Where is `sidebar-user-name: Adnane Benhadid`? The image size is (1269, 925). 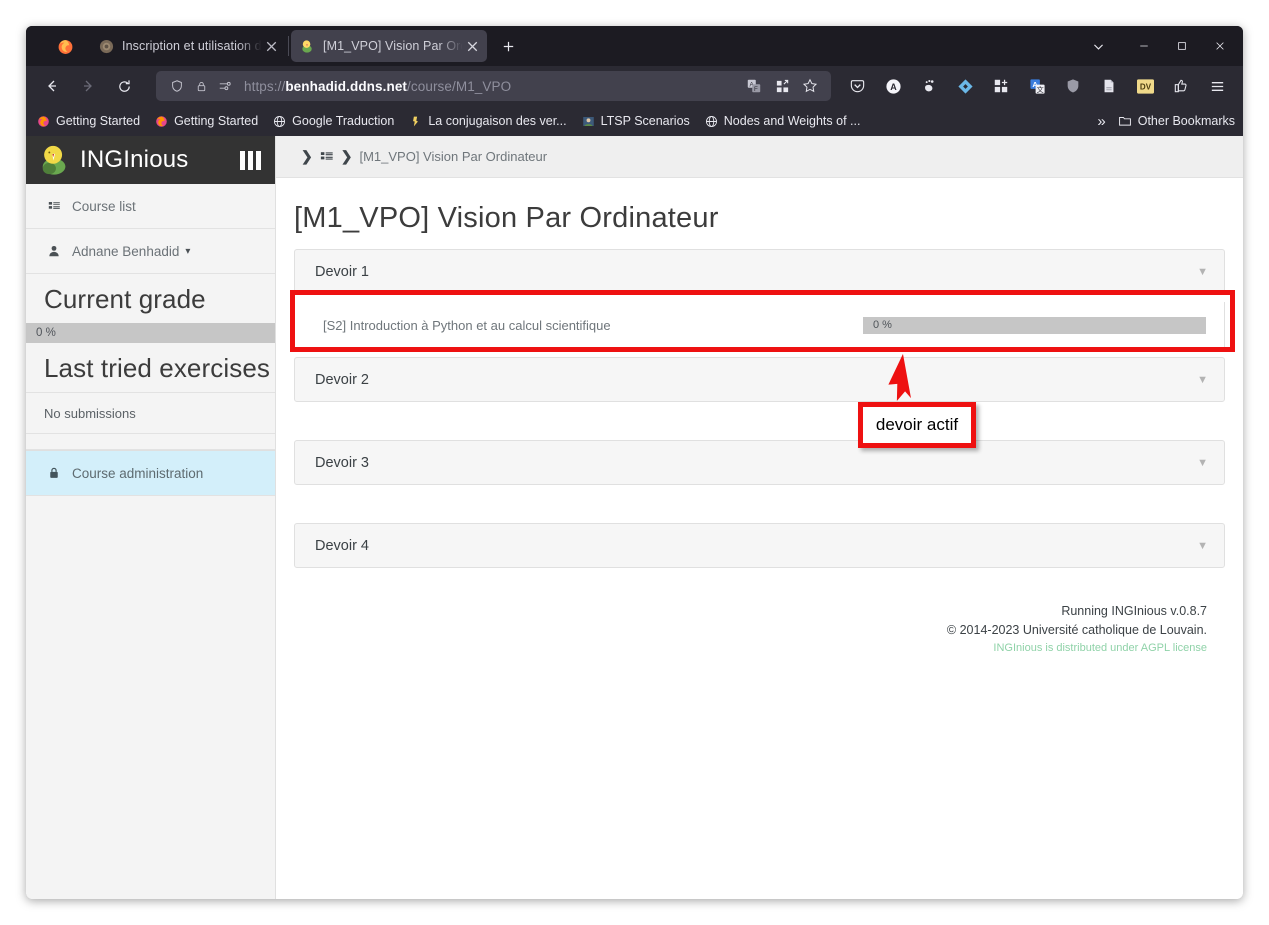 sidebar-user-name: Adnane Benhadid is located at coordinates (126, 251).